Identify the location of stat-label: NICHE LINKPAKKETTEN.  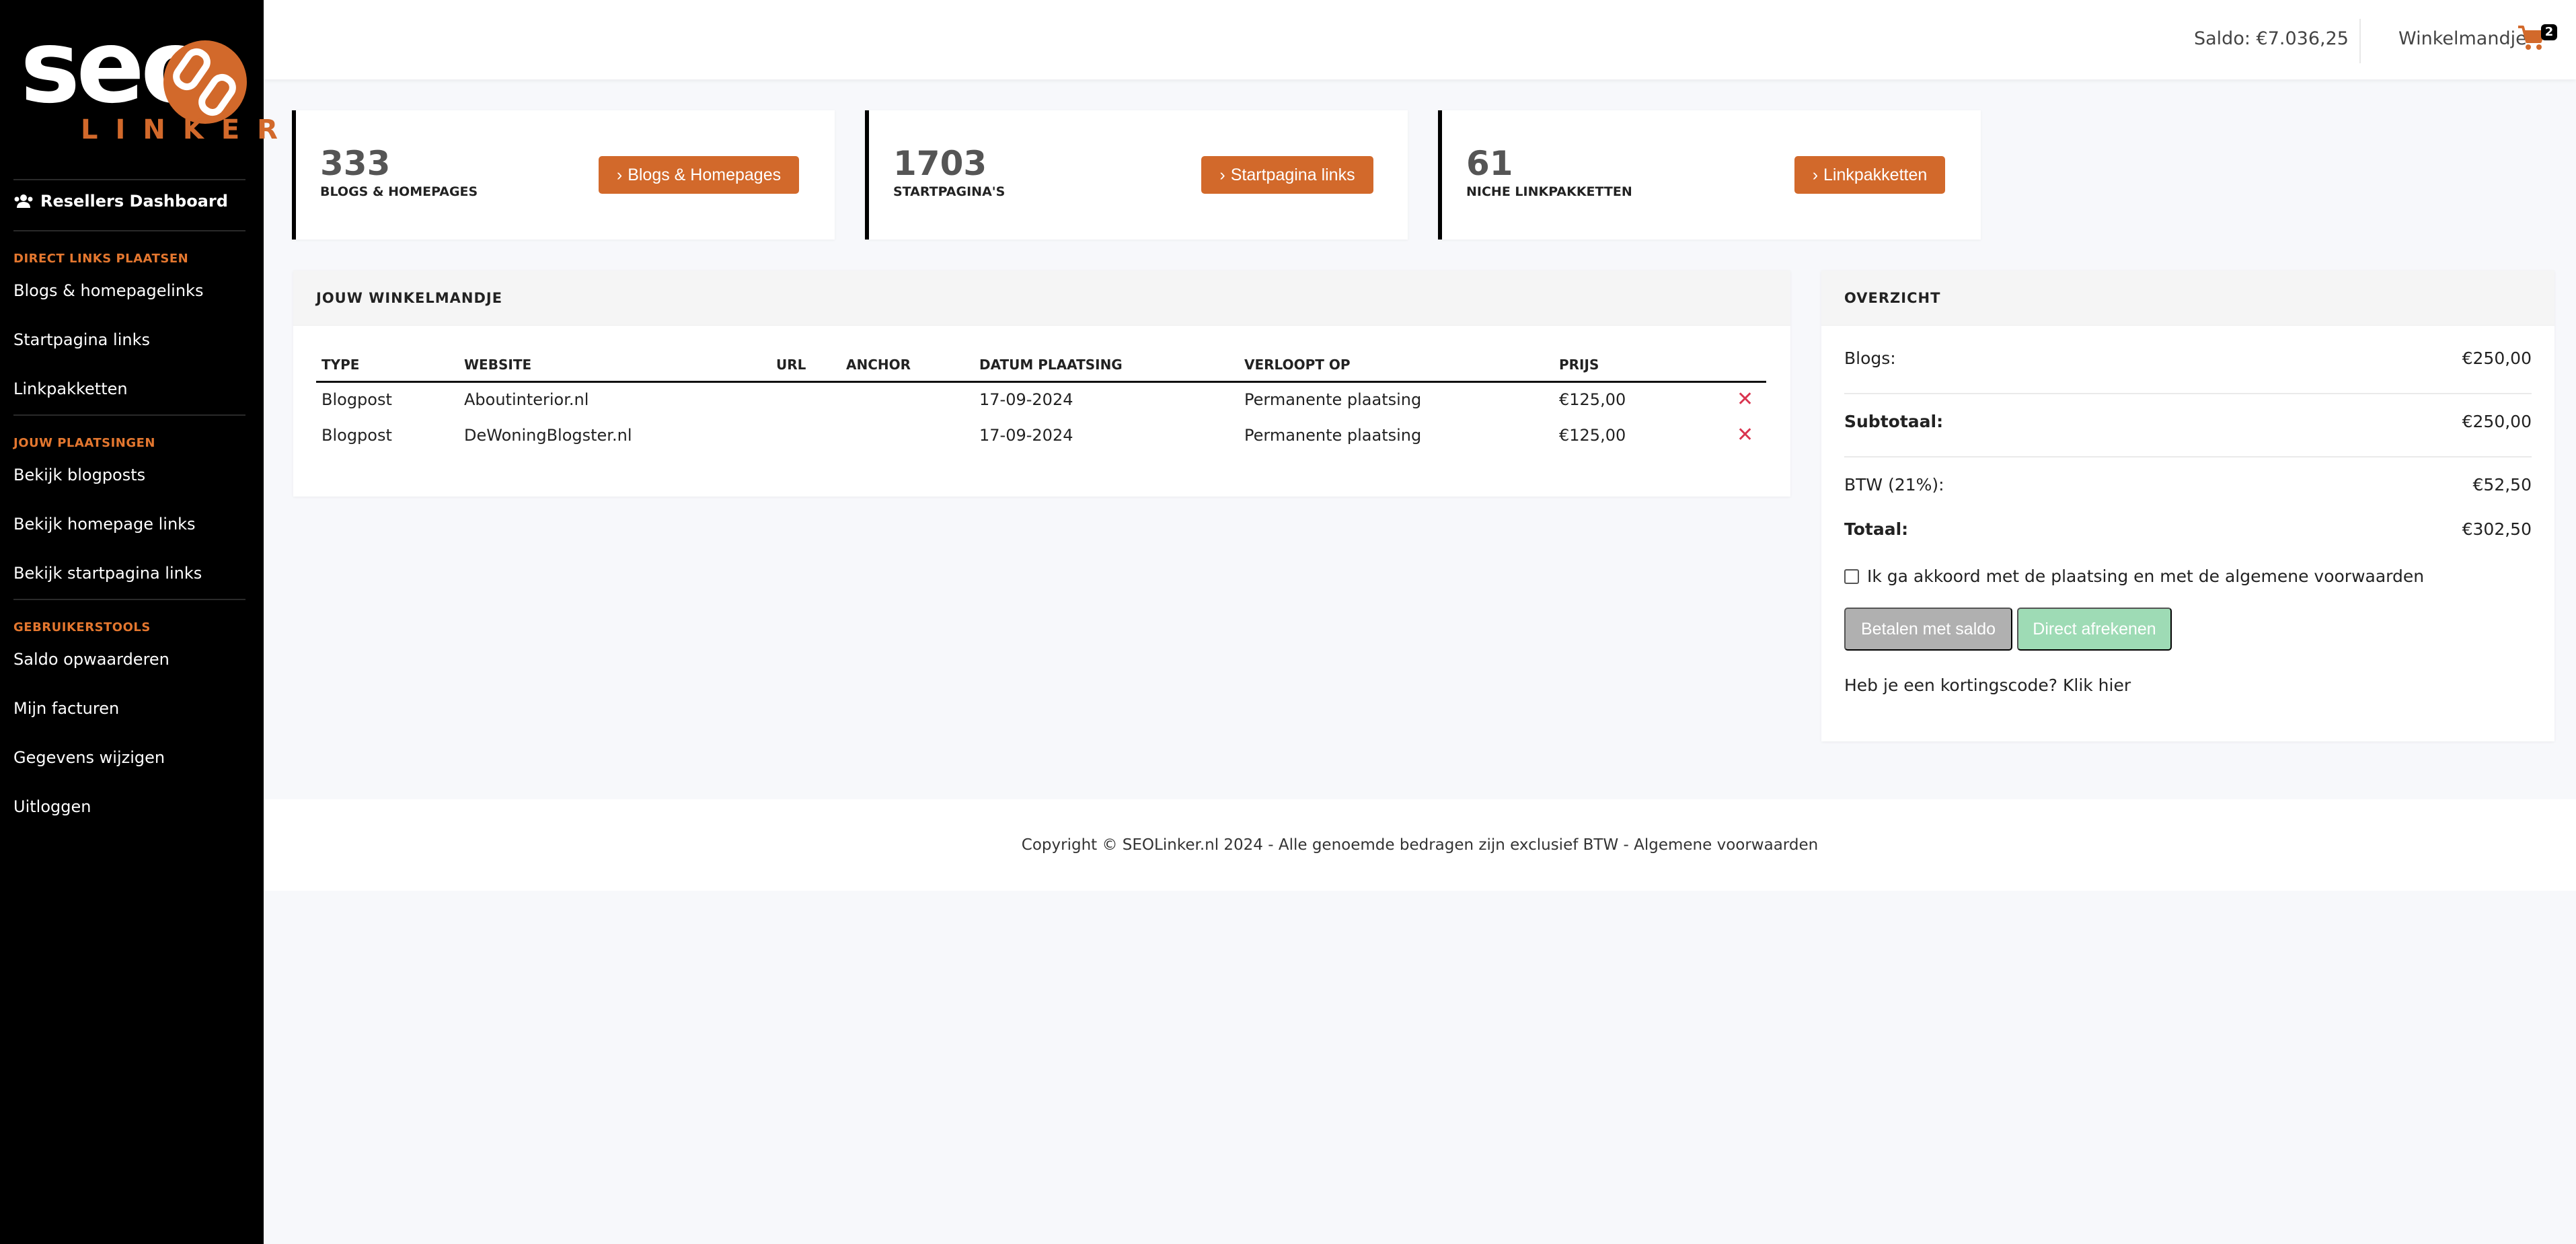
(1549, 192).